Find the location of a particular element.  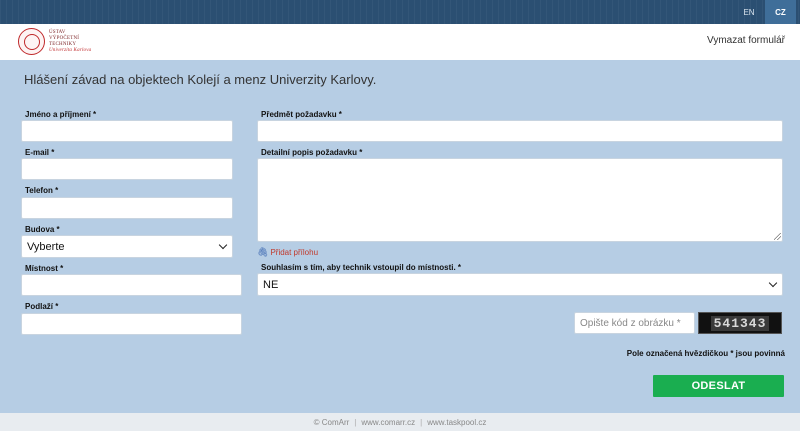

name-input is located at coordinates (127, 131).